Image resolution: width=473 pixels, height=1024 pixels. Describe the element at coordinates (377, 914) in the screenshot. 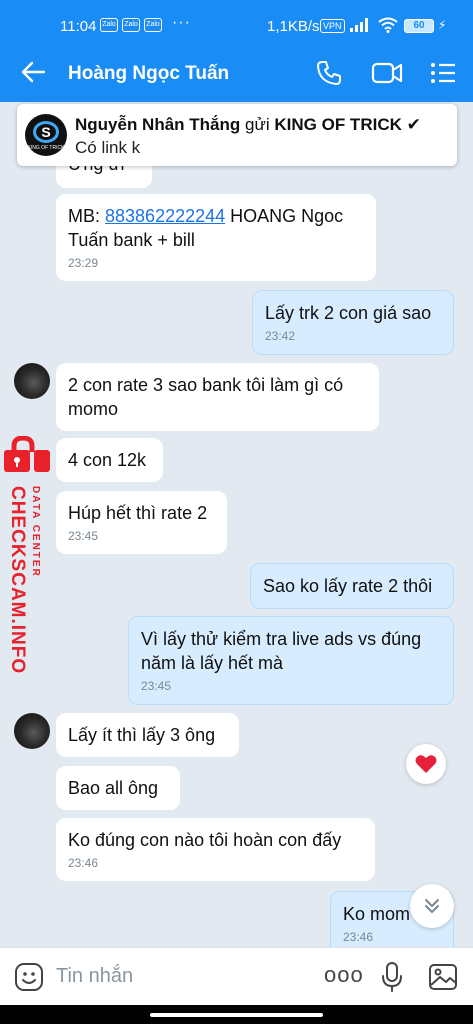

I see `message-text: Ko mom` at that location.